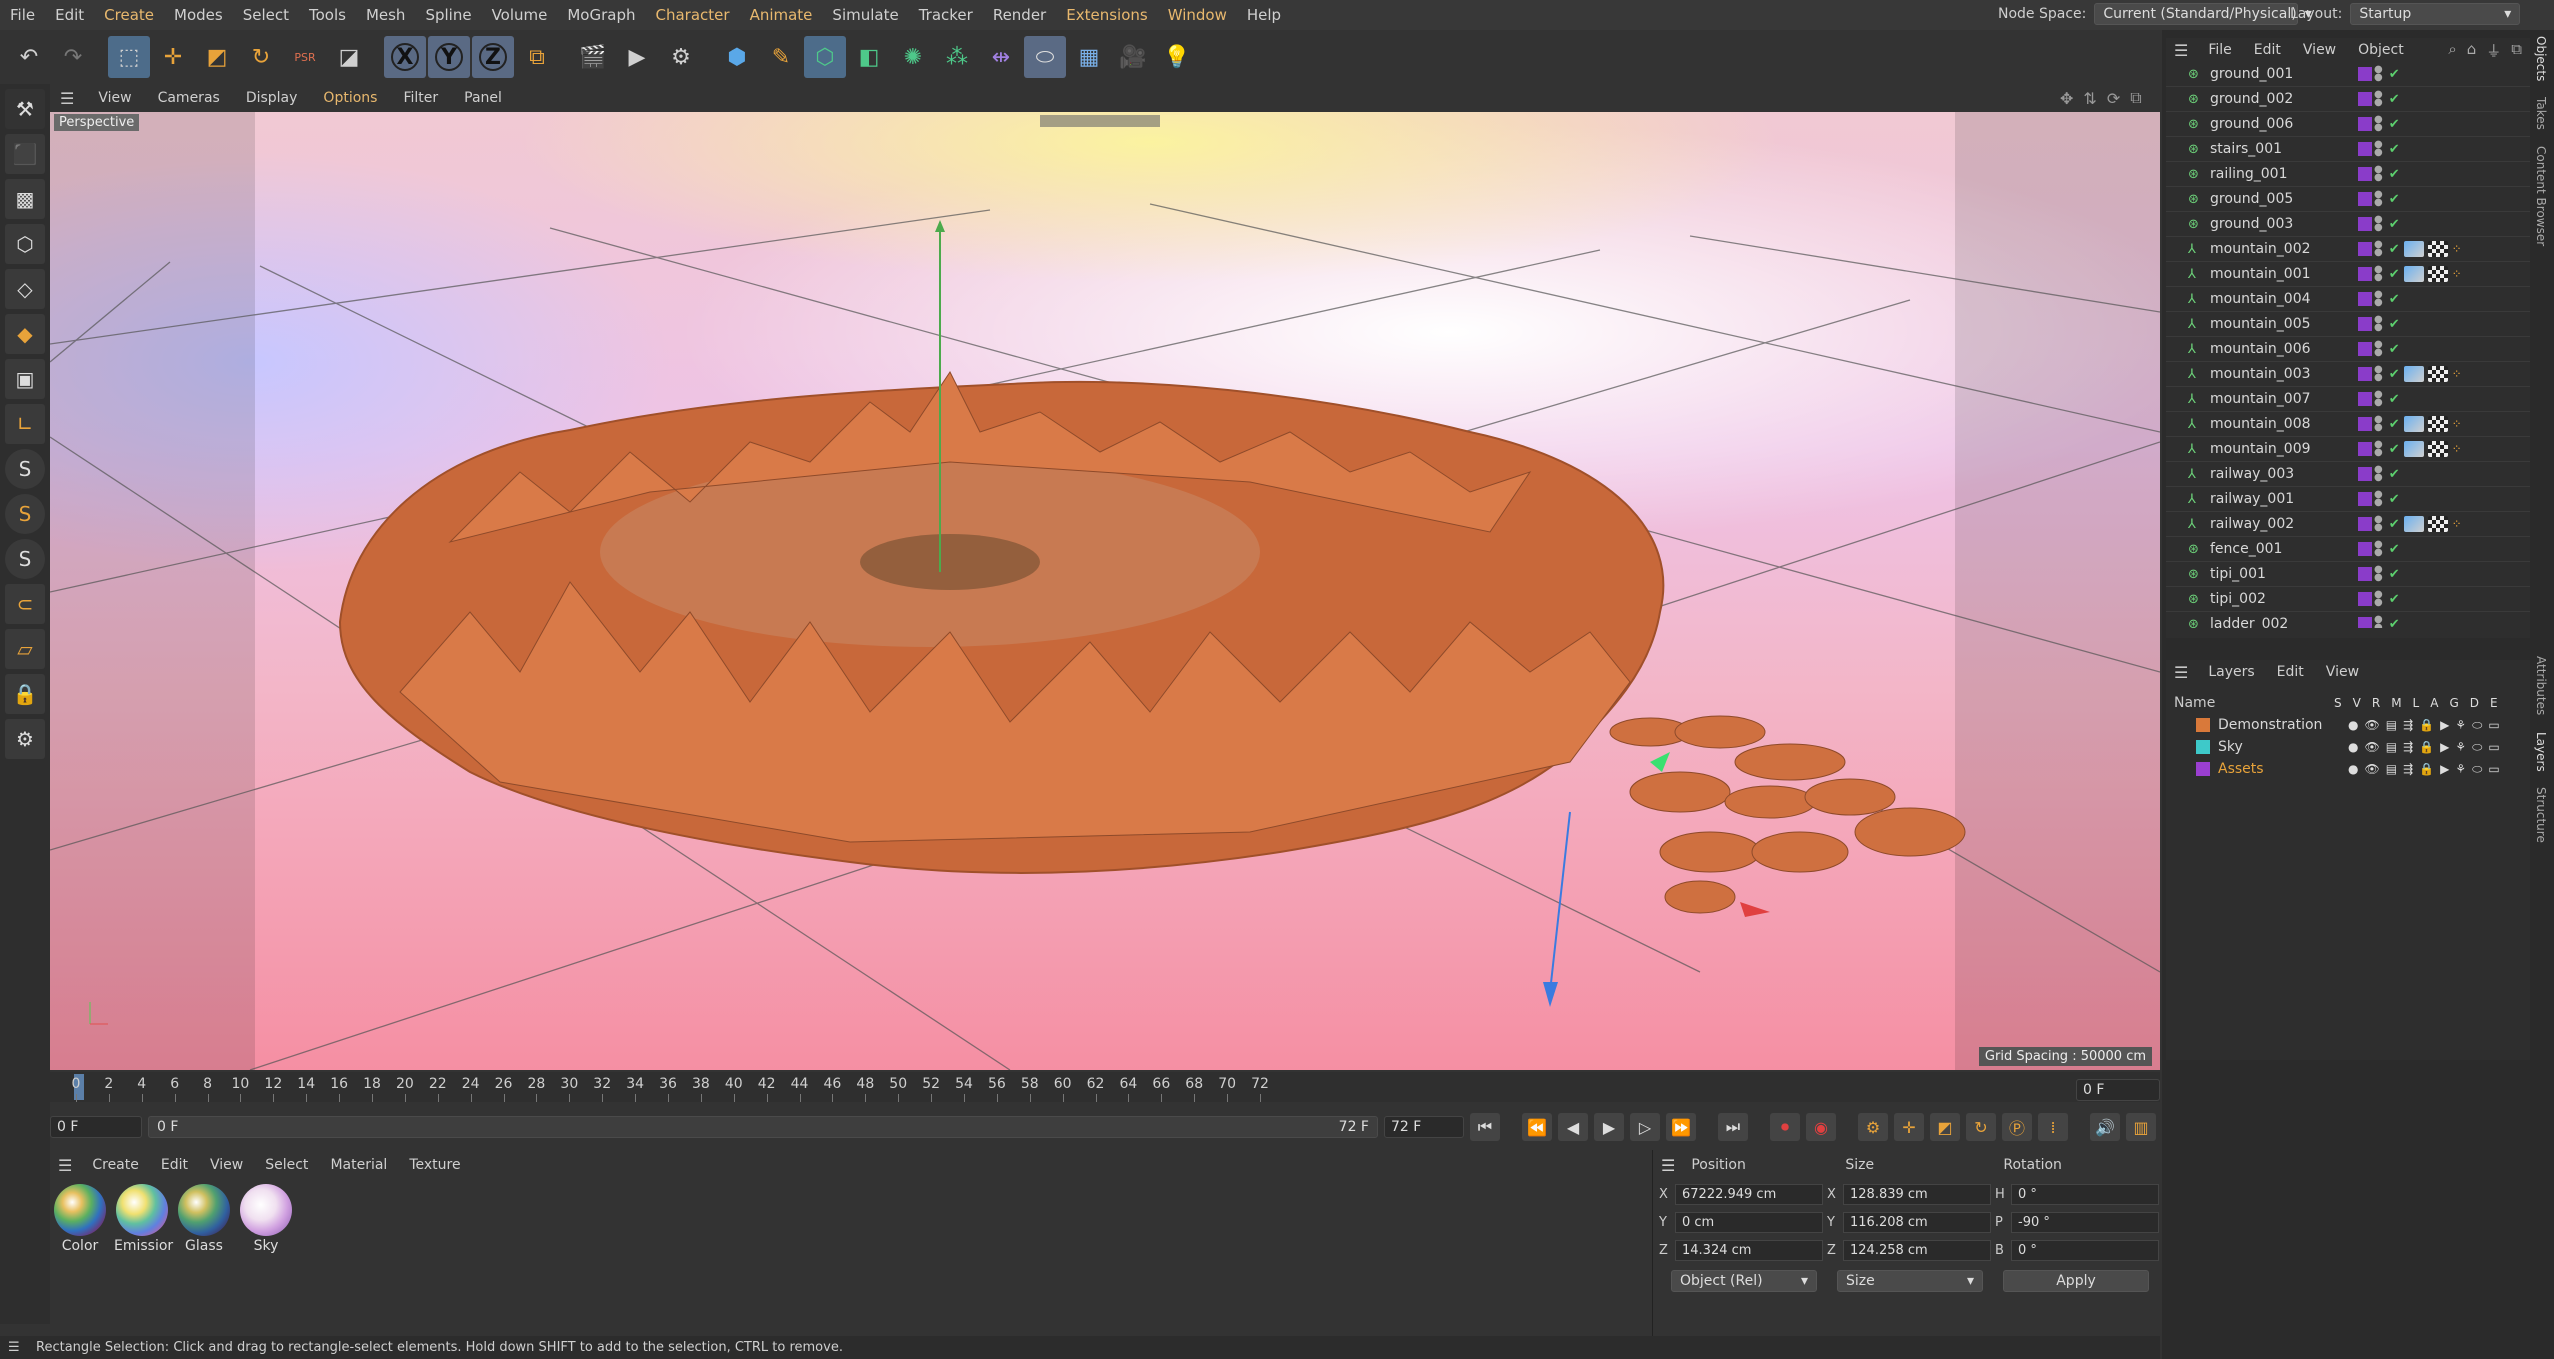 This screenshot has width=2554, height=1359. What do you see at coordinates (80, 1219) in the screenshot?
I see `material-color: Color` at bounding box center [80, 1219].